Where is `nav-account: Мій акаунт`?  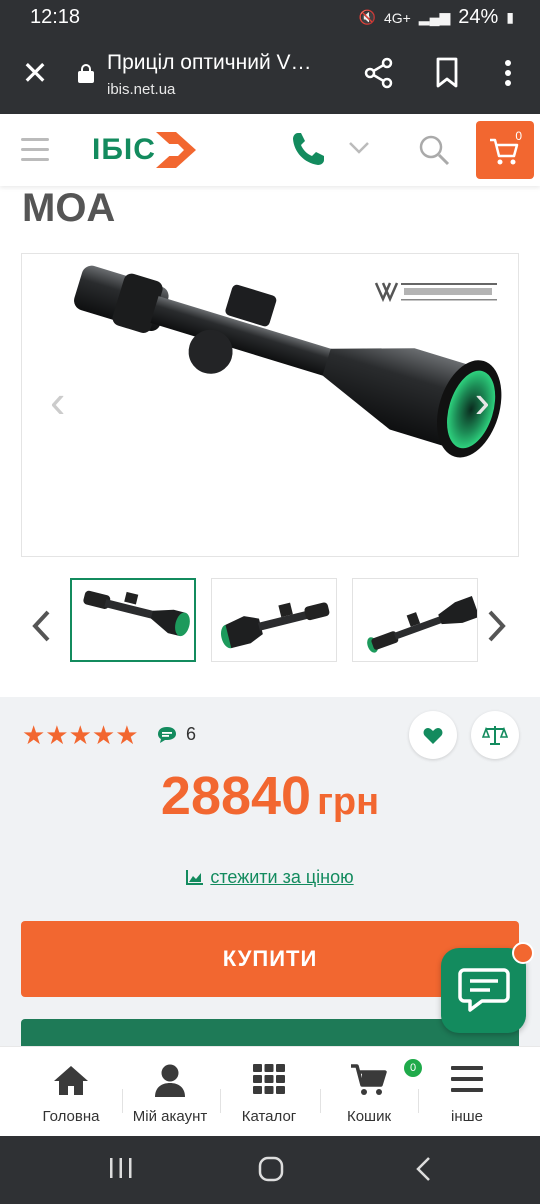
nav-account: Мій акаунт is located at coordinates (170, 1092).